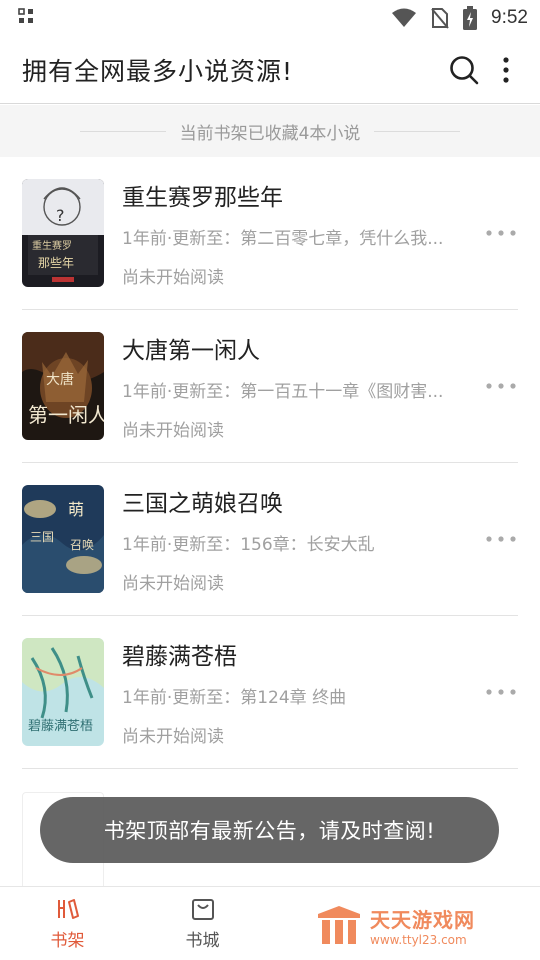 The height and width of the screenshot is (960, 540). I want to click on app-bar: 拥有全网最多小说资源!, so click(270, 70).